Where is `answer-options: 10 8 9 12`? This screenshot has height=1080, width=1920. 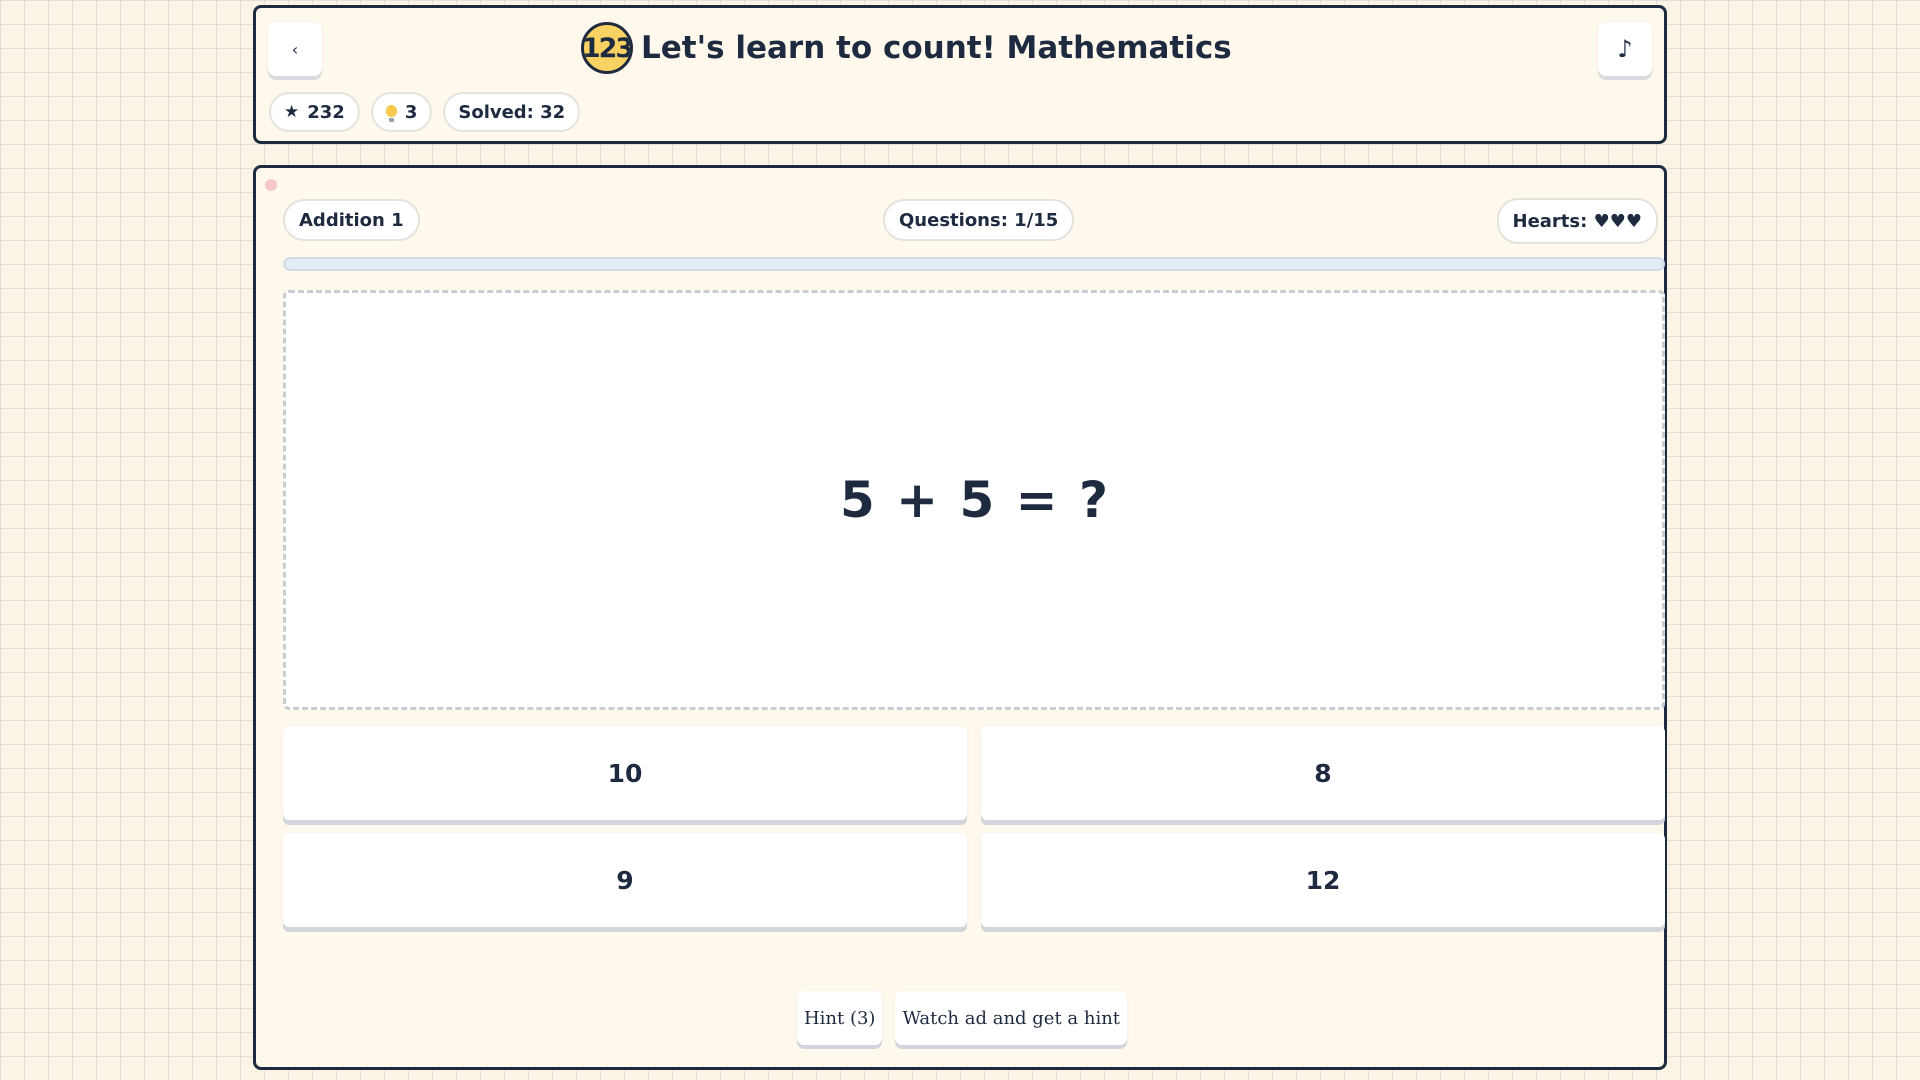 answer-options: 10 8 9 12 is located at coordinates (974, 826).